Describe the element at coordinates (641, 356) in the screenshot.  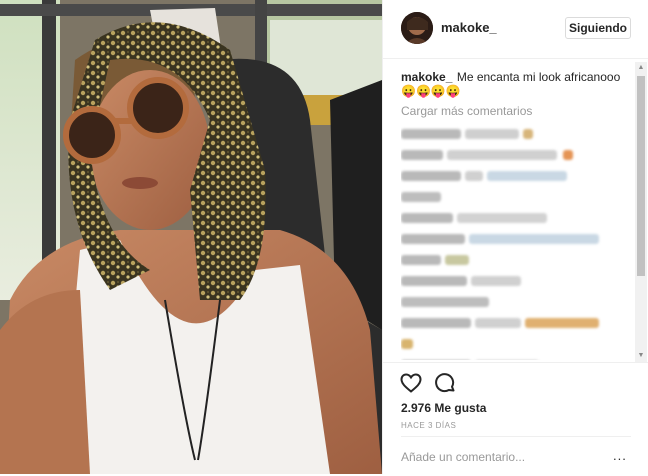
I see `scroll-down-arrow-icon: ▼` at that location.